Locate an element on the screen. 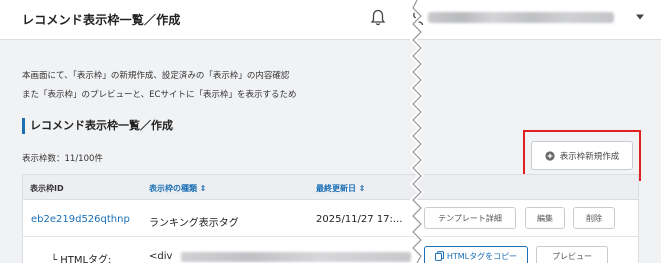 Image resolution: width=661 pixels, height=263 pixels. description-line: また「表示枠」のプレビューと、ECサイトに「表示枠」を表示するため is located at coordinates (159, 95).